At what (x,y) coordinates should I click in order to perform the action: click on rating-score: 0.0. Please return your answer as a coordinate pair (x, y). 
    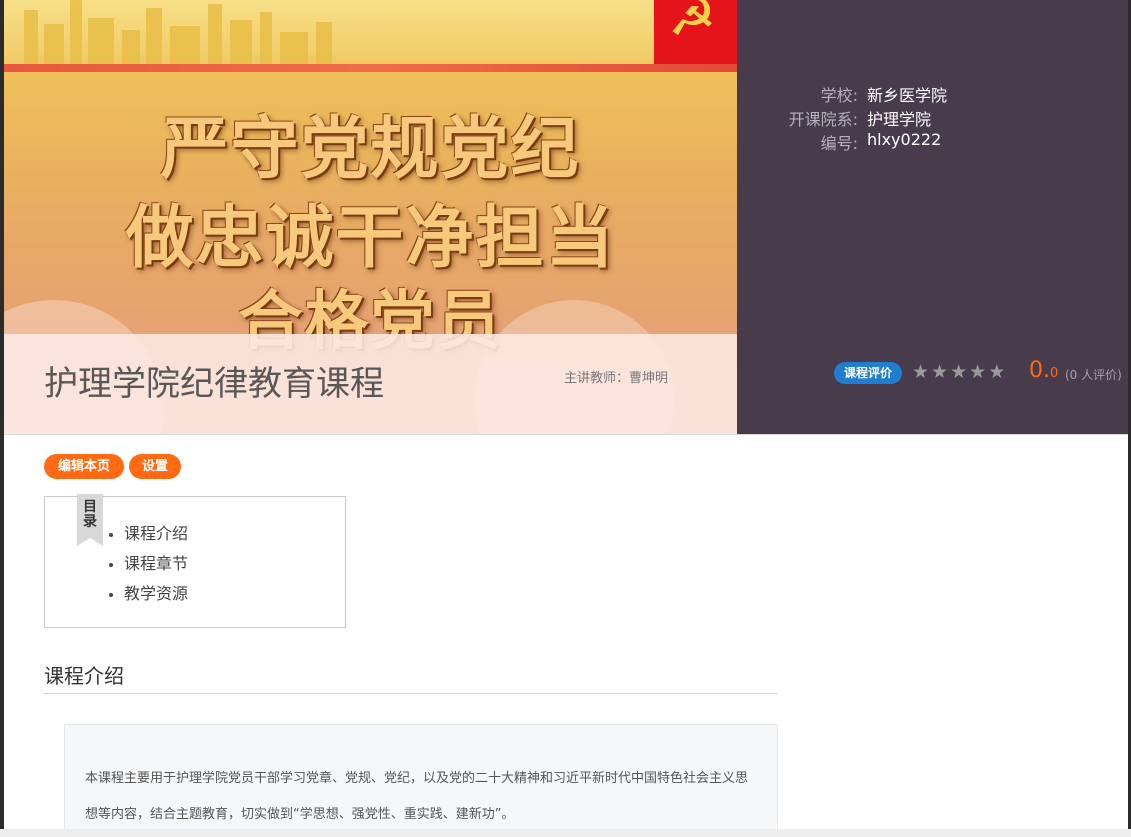
    Looking at the image, I should click on (1043, 370).